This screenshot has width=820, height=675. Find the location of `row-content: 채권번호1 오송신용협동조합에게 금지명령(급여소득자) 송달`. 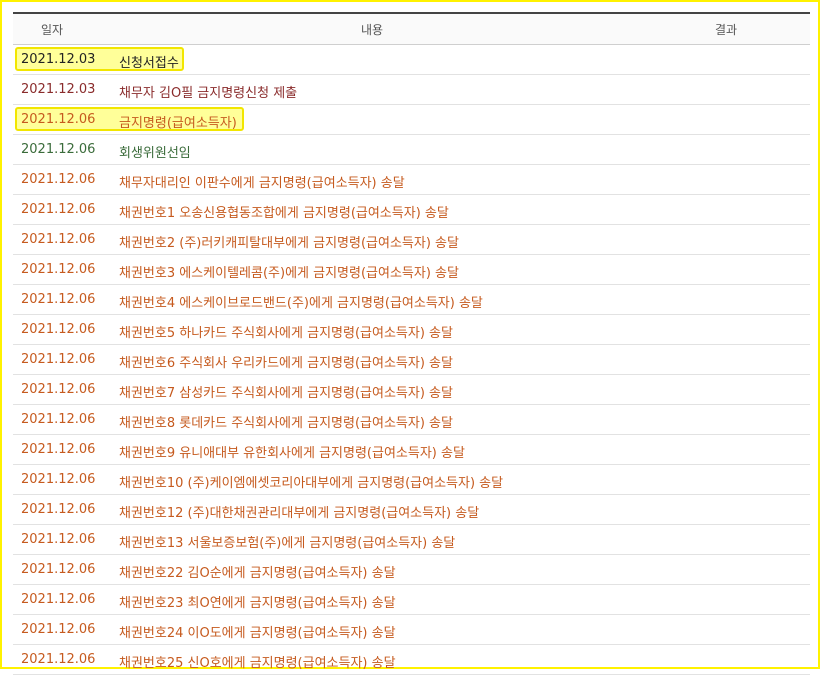

row-content: 채권번호1 오송신용협동조합에게 금지명령(급여소득자) 송달 is located at coordinates (284, 213).